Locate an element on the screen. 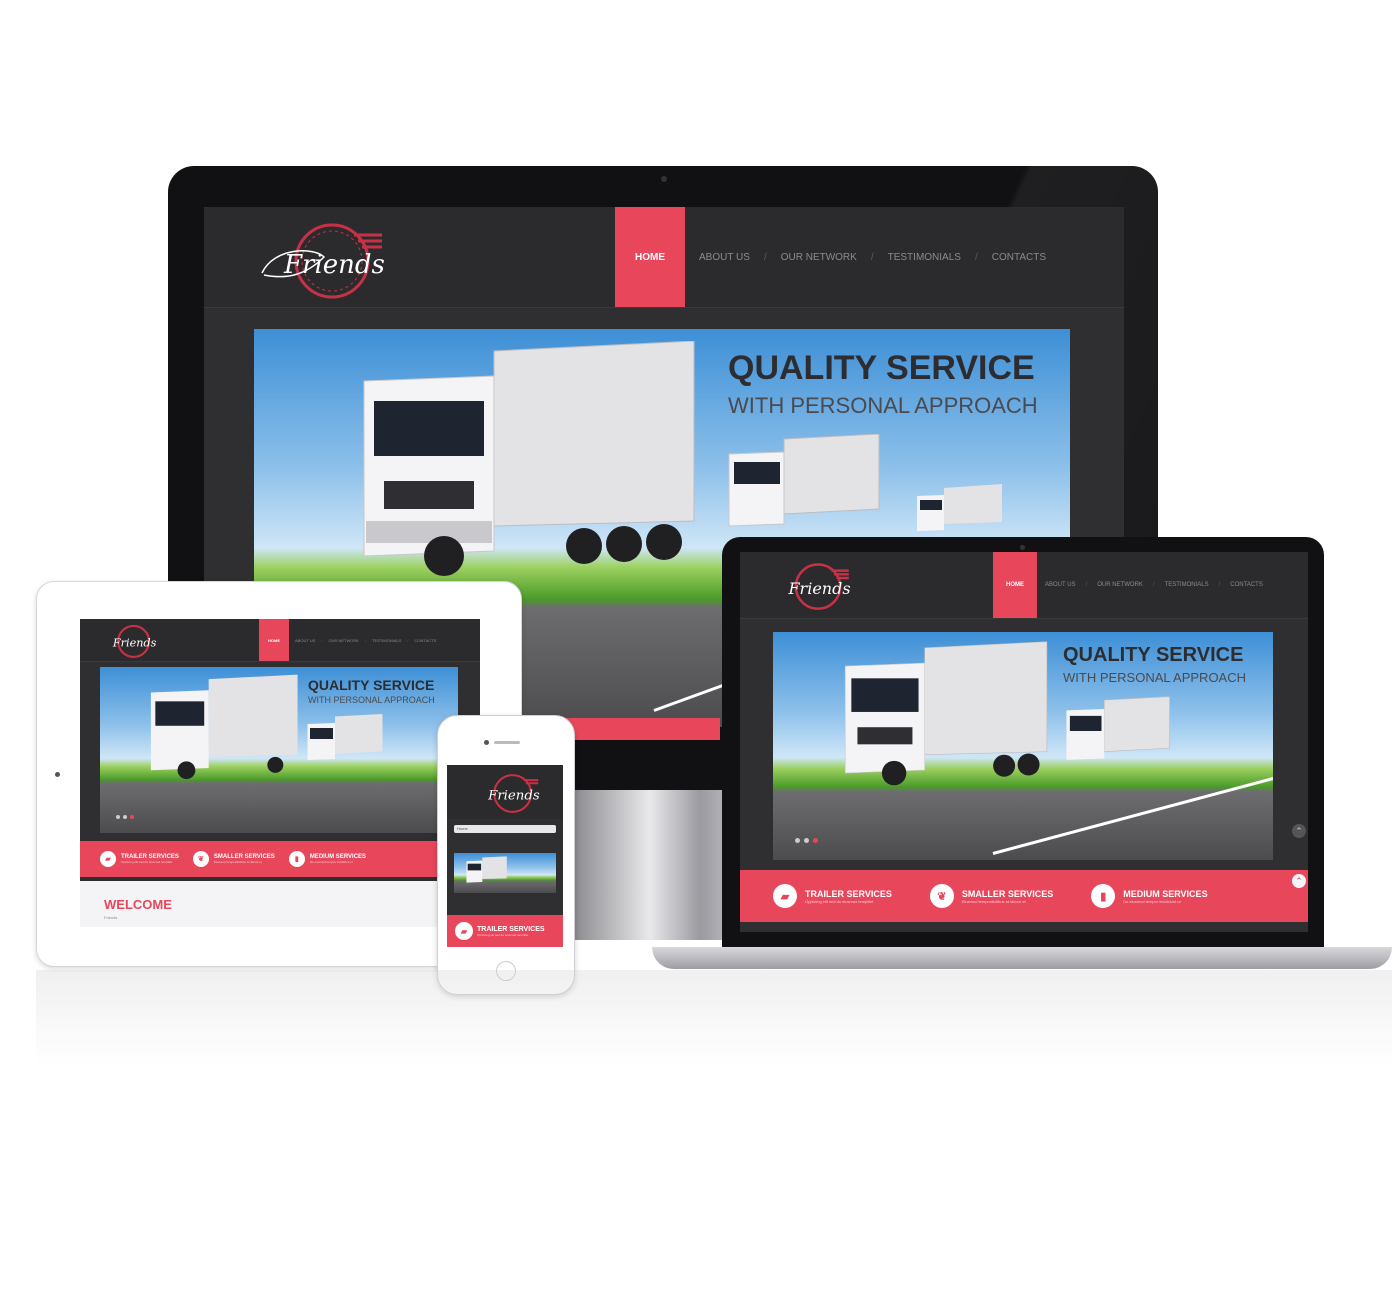 This screenshot has width=1393, height=1290. monitor-camera is located at coordinates (664, 179).